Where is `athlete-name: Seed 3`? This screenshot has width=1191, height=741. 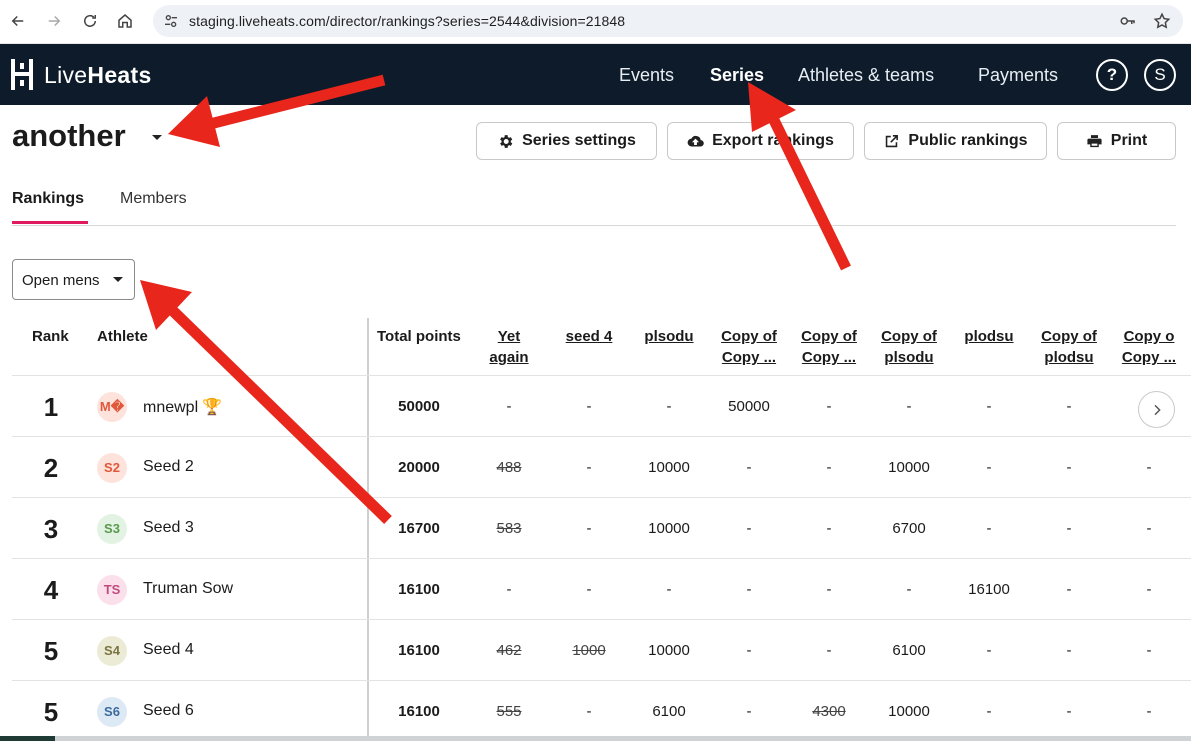 athlete-name: Seed 3 is located at coordinates (168, 528).